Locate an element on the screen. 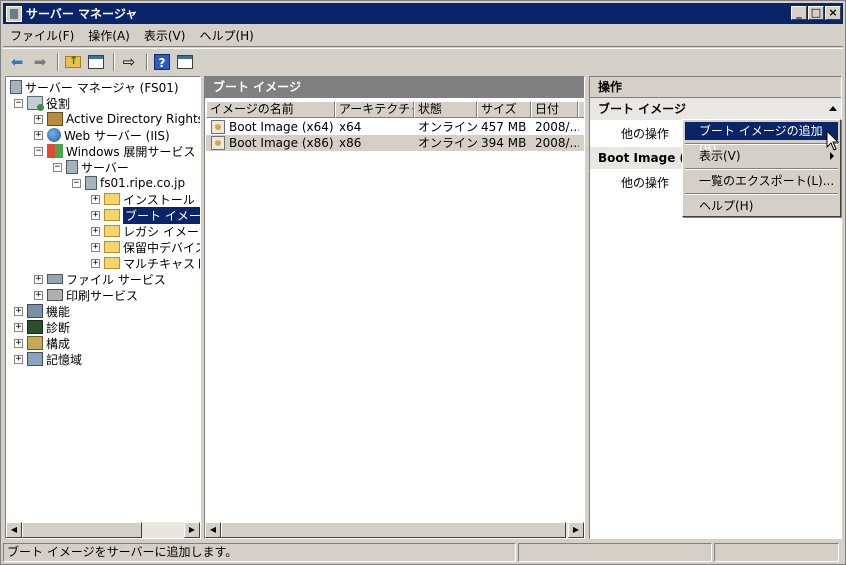  cell-status: オンライン is located at coordinates (448, 127).